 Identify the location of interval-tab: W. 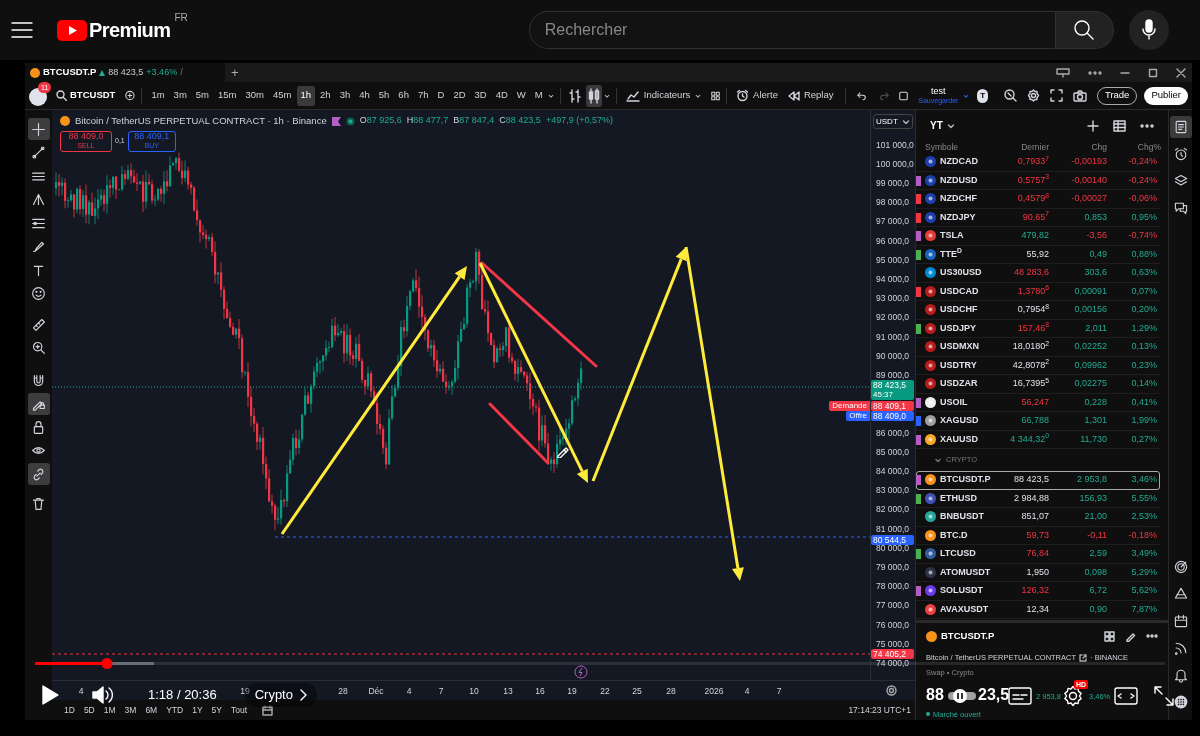
(521, 95).